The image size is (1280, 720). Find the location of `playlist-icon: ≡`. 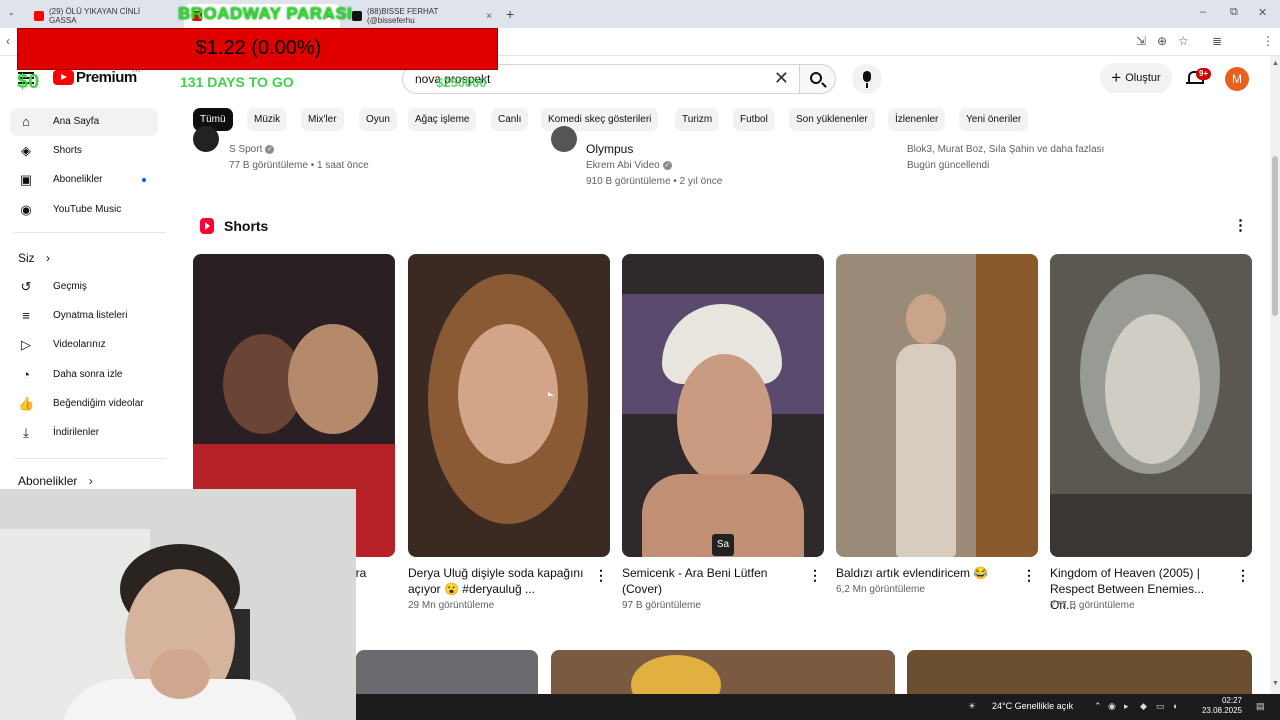

playlist-icon: ≡ is located at coordinates (26, 315).